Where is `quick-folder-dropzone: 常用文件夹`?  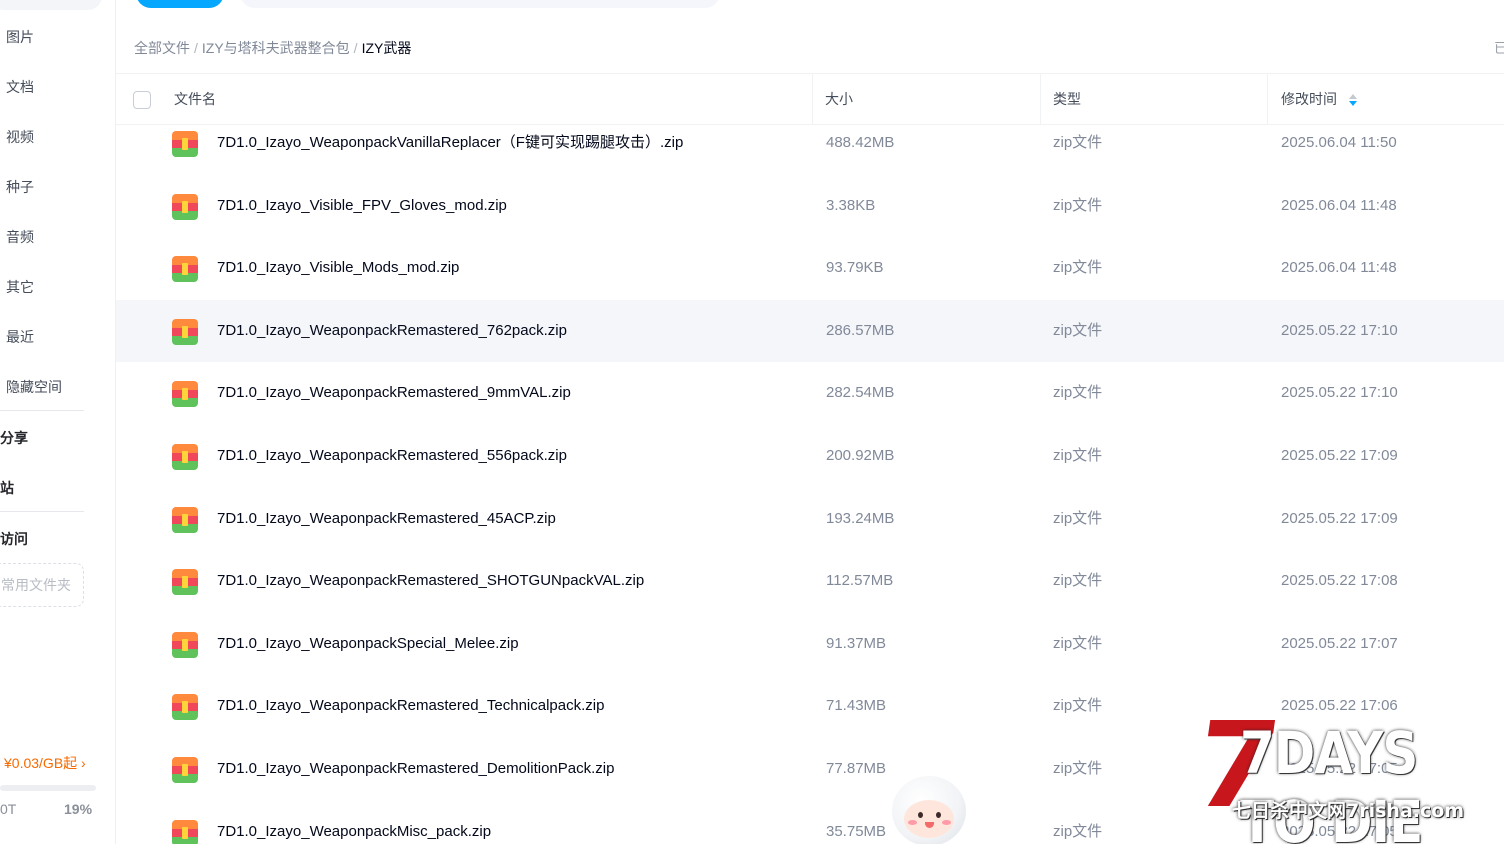 quick-folder-dropzone: 常用文件夹 is located at coordinates (42, 585).